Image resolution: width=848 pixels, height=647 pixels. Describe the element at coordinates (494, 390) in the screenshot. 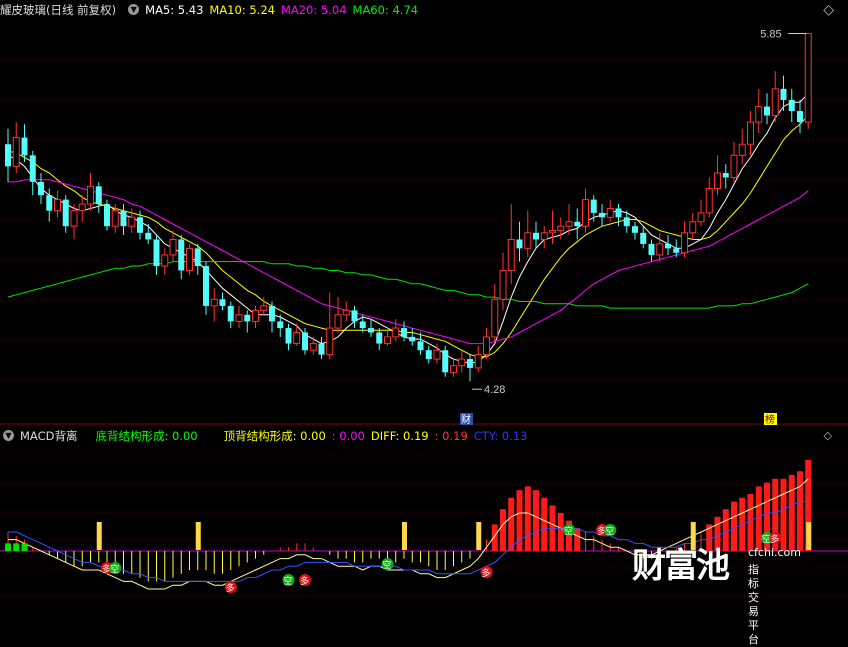

I see `low-label: 4.28` at that location.